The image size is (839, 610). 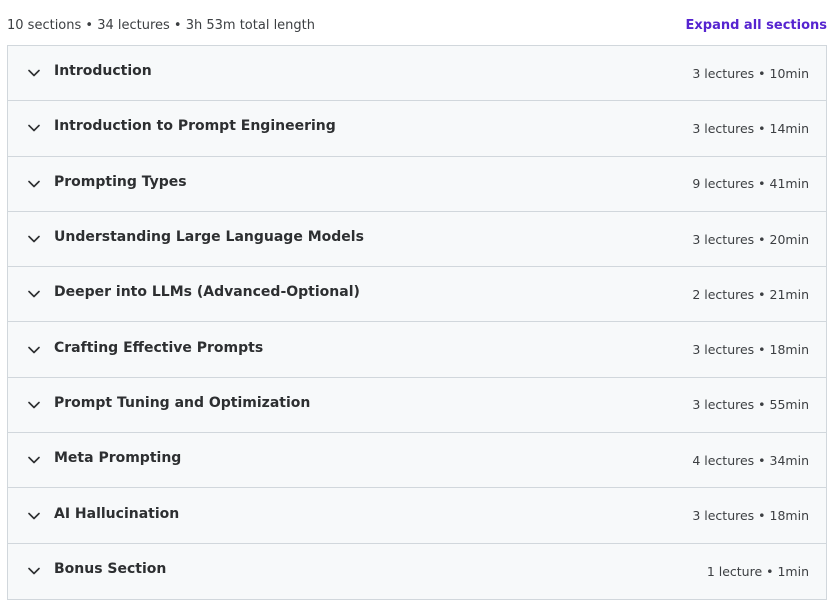 I want to click on section-header: Bonus Section 1 lecture • 1min, so click(x=417, y=571).